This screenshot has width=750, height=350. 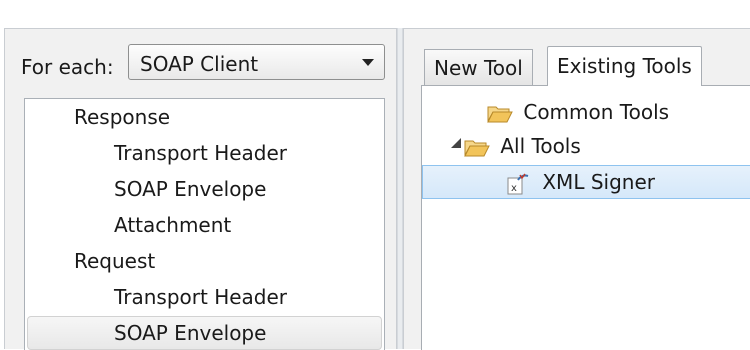 What do you see at coordinates (200, 153) in the screenshot?
I see `tree-item-response-transport-header: Transport Header` at bounding box center [200, 153].